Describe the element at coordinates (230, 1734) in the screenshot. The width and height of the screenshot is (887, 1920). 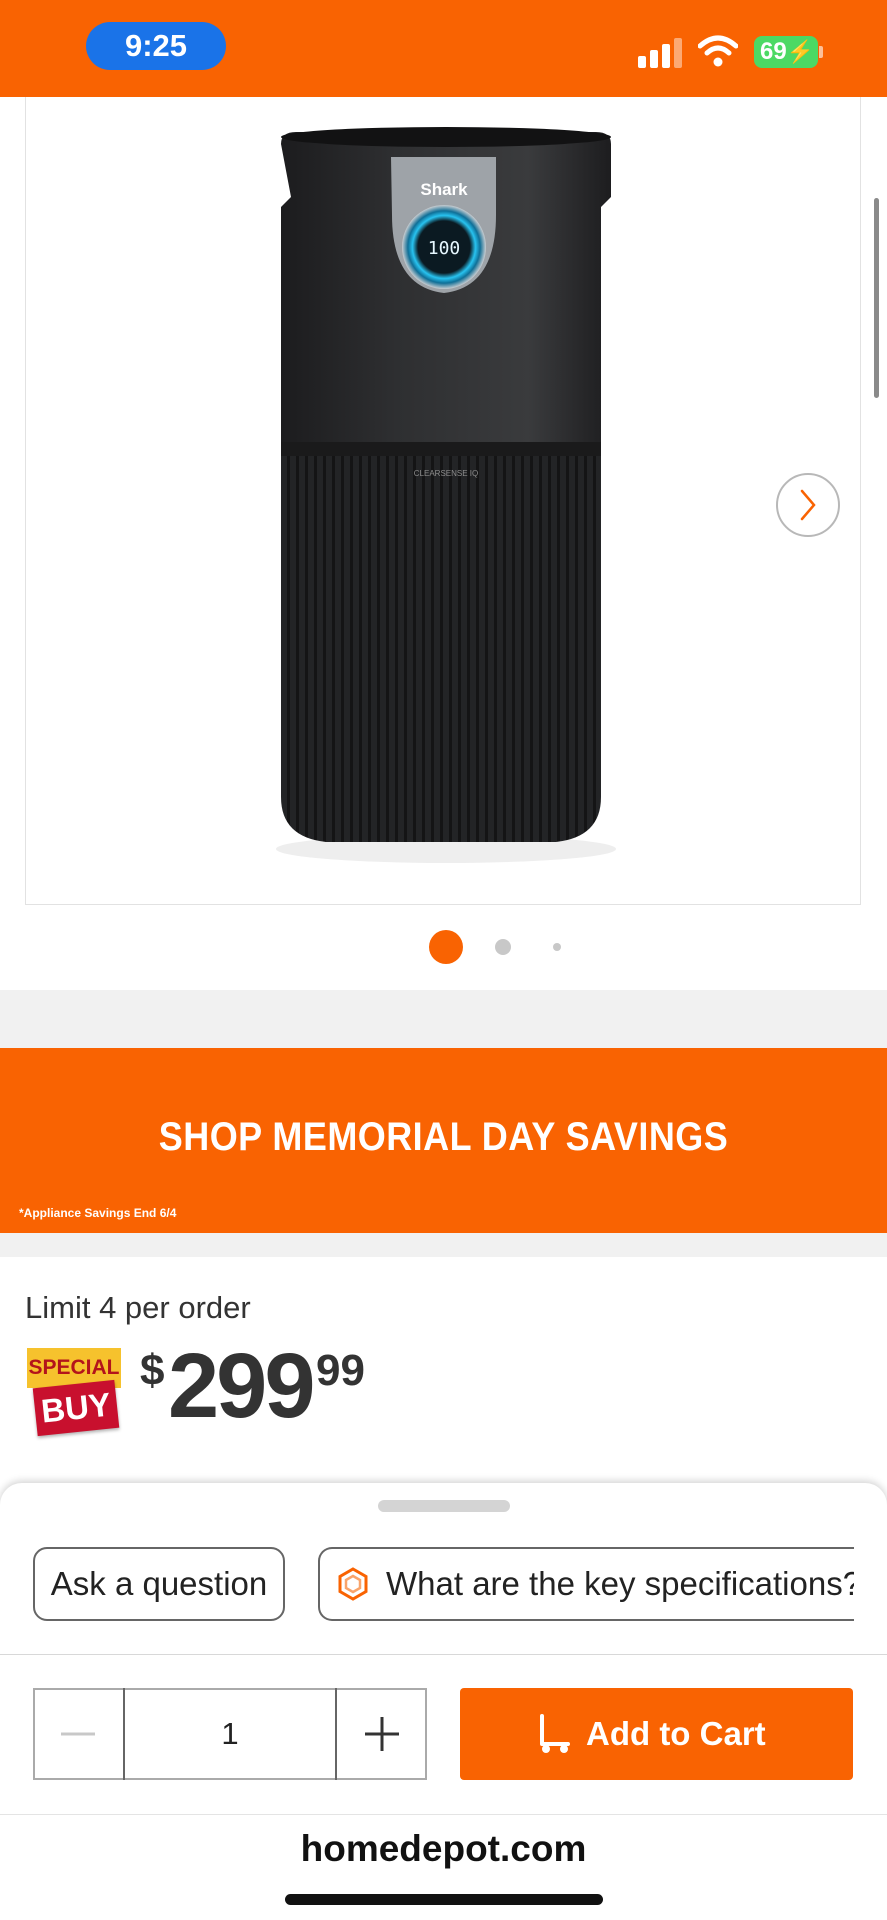
I see `quantity-input: 1` at that location.